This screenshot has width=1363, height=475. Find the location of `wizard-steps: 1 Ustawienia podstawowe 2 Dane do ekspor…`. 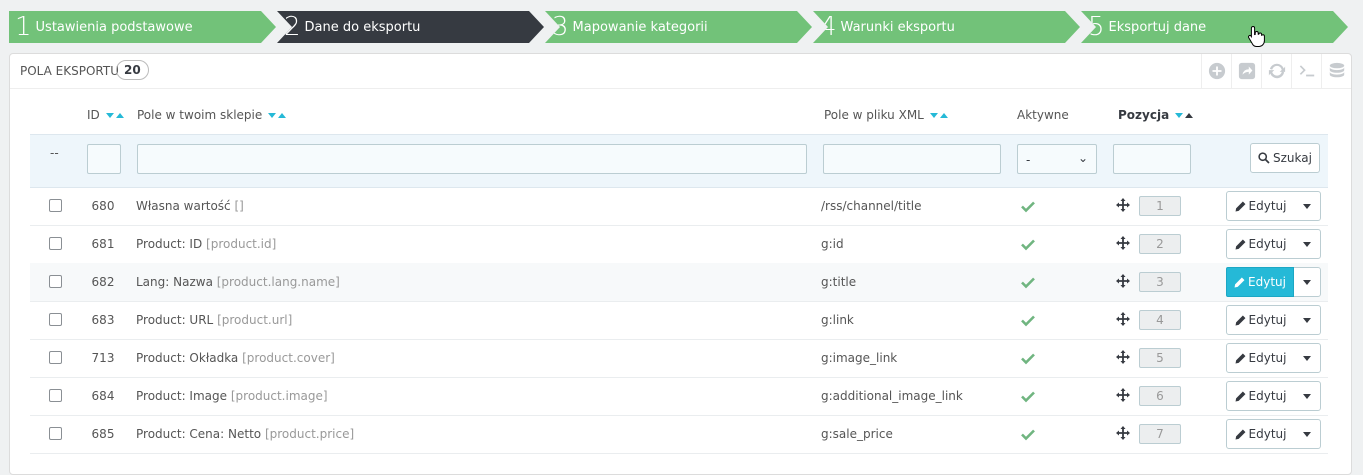

wizard-steps: 1 Ustawienia podstawowe 2 Dane do ekspor… is located at coordinates (679, 27).